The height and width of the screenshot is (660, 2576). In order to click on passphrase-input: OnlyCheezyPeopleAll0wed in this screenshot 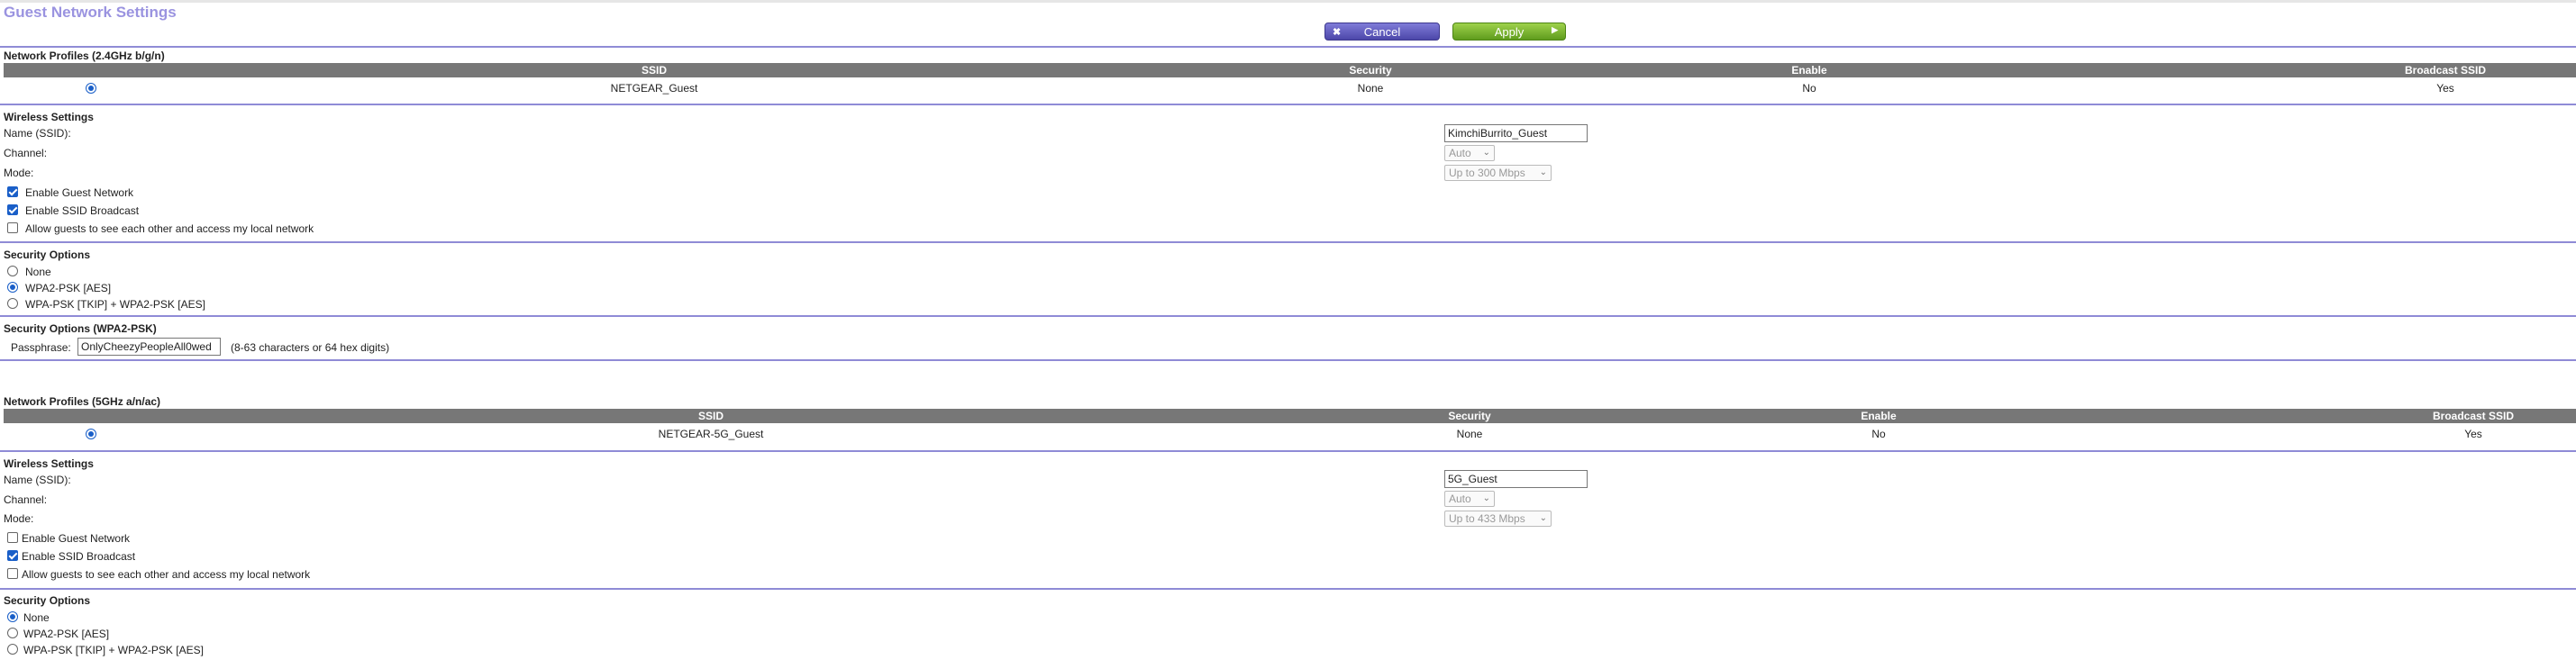, I will do `click(149, 347)`.